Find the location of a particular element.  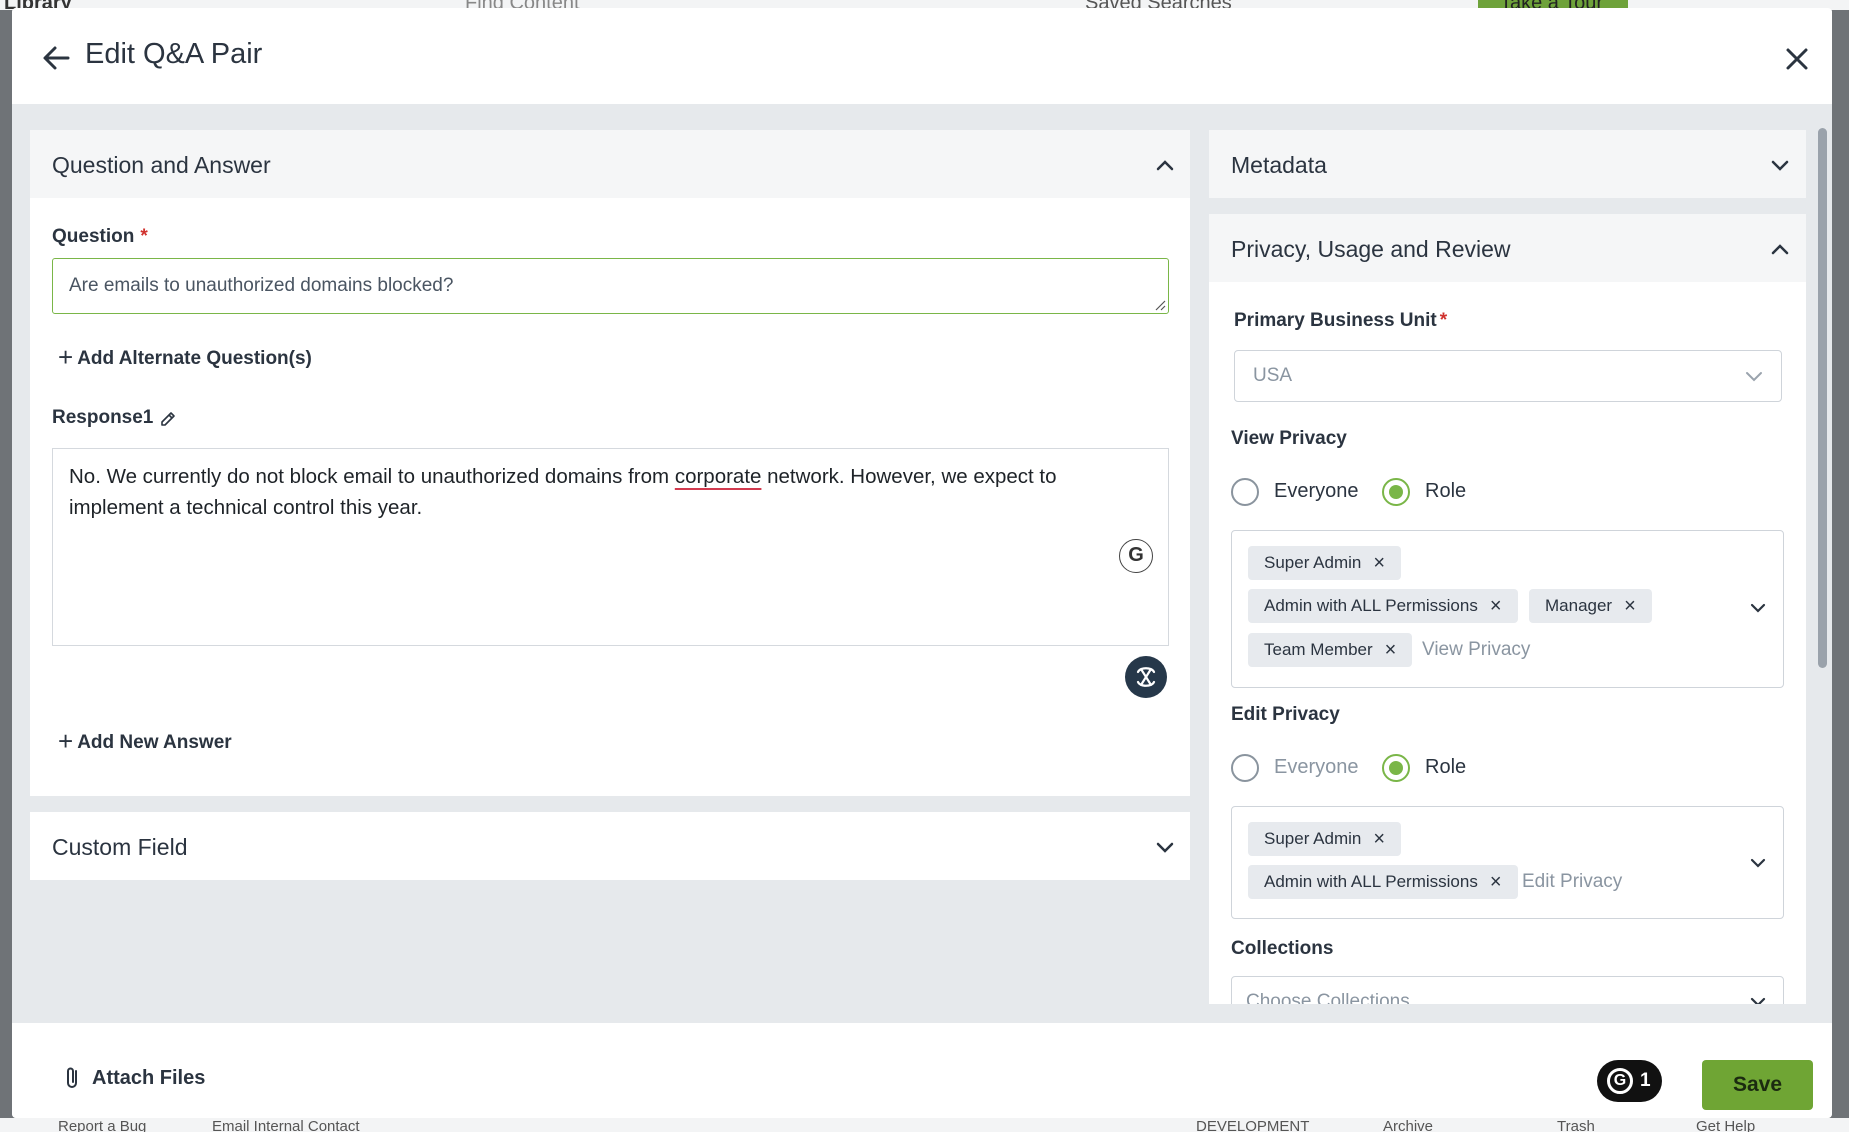

privacy-header: Privacy, Usage and Review is located at coordinates (1507, 248).